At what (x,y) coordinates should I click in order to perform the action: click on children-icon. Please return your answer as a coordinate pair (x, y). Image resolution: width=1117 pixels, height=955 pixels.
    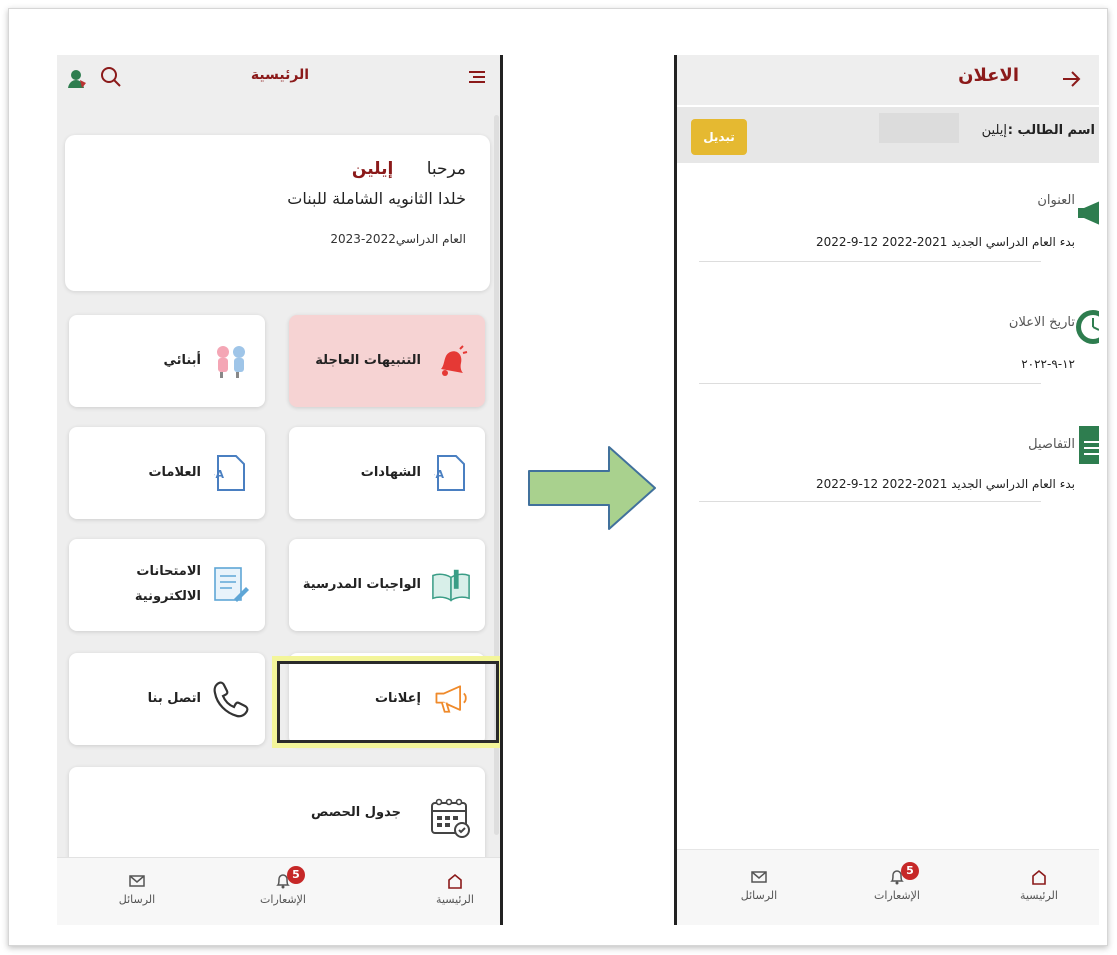
    Looking at the image, I should click on (231, 361).